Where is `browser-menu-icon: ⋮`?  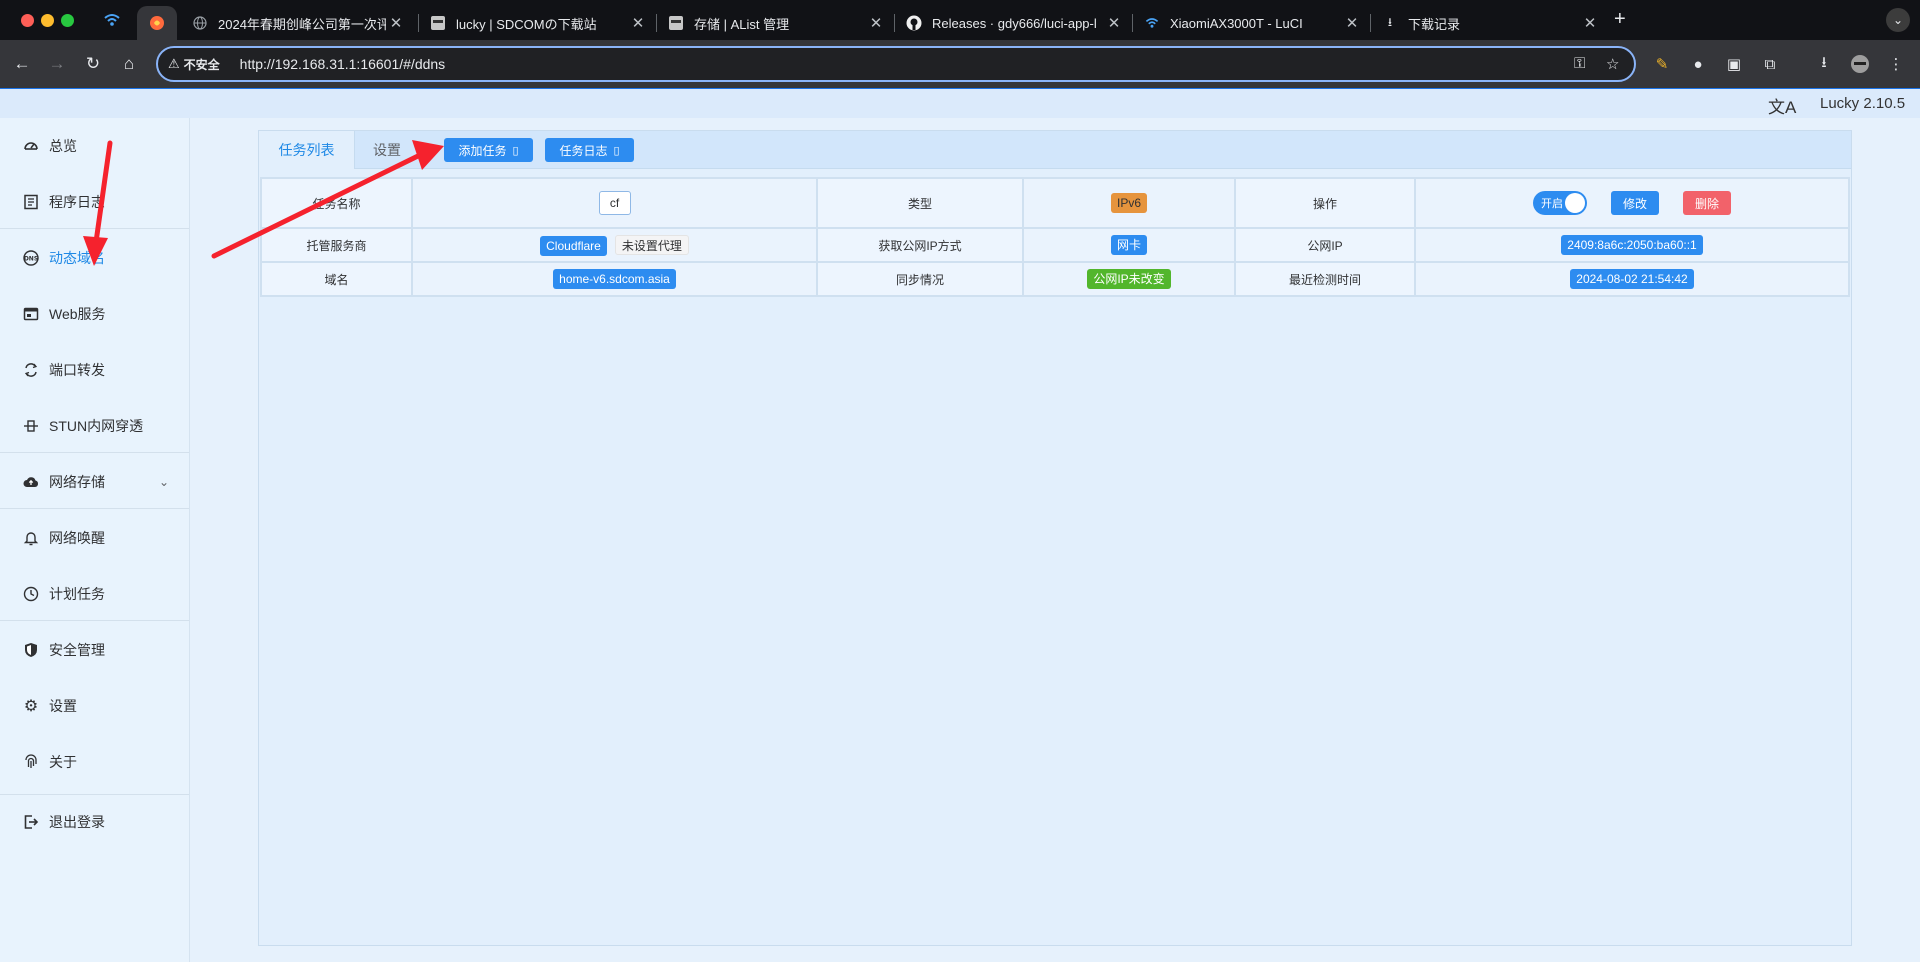
browser-menu-icon: ⋮ is located at coordinates (1896, 64).